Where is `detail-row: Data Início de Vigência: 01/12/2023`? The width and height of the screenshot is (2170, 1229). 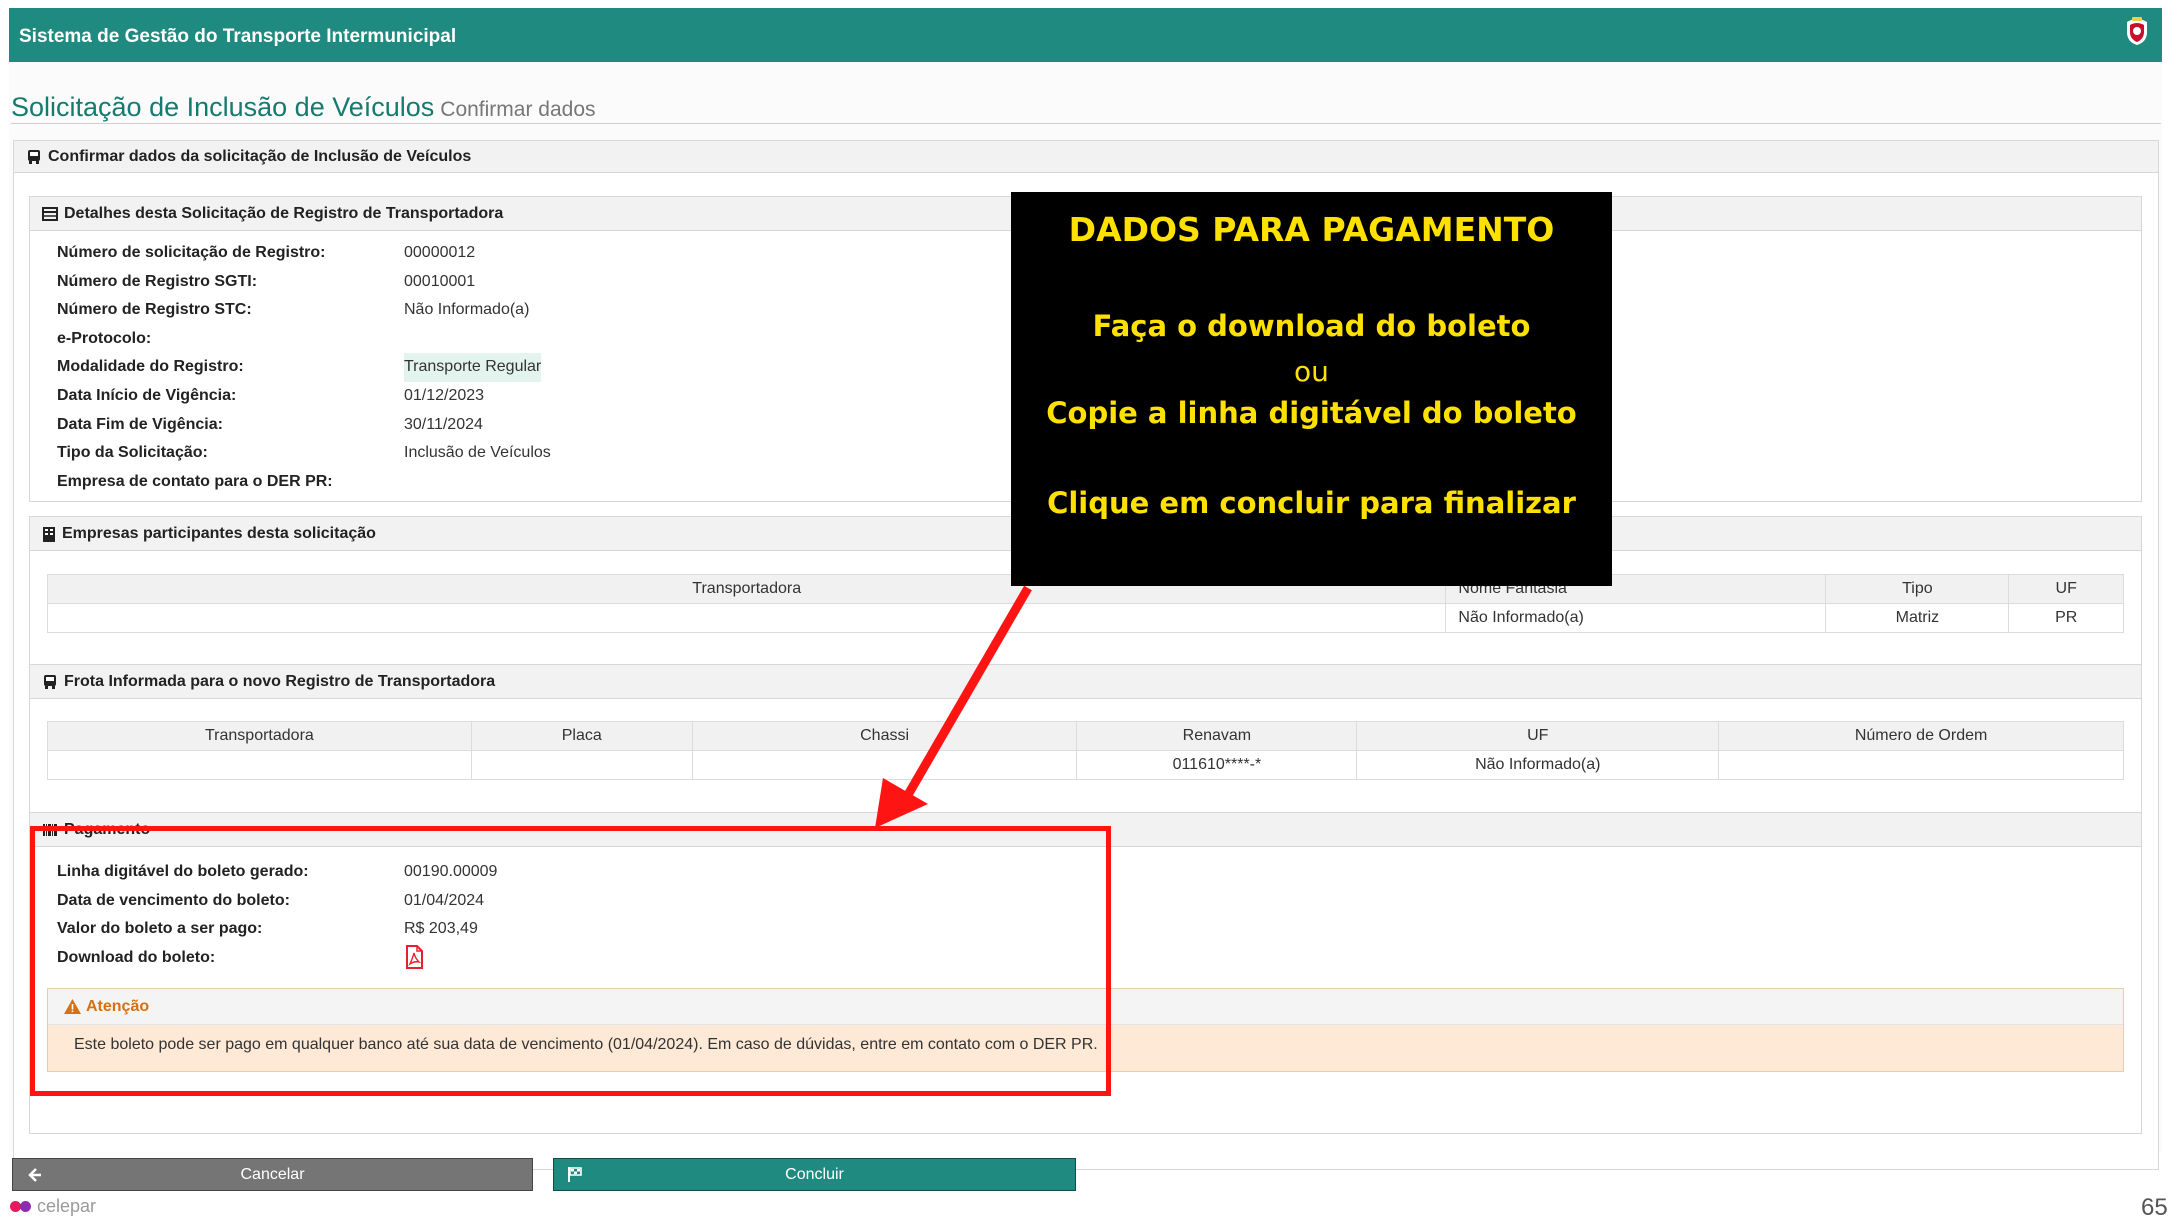
detail-row: Data Início de Vigência: 01/12/2023 is located at coordinates (304, 396).